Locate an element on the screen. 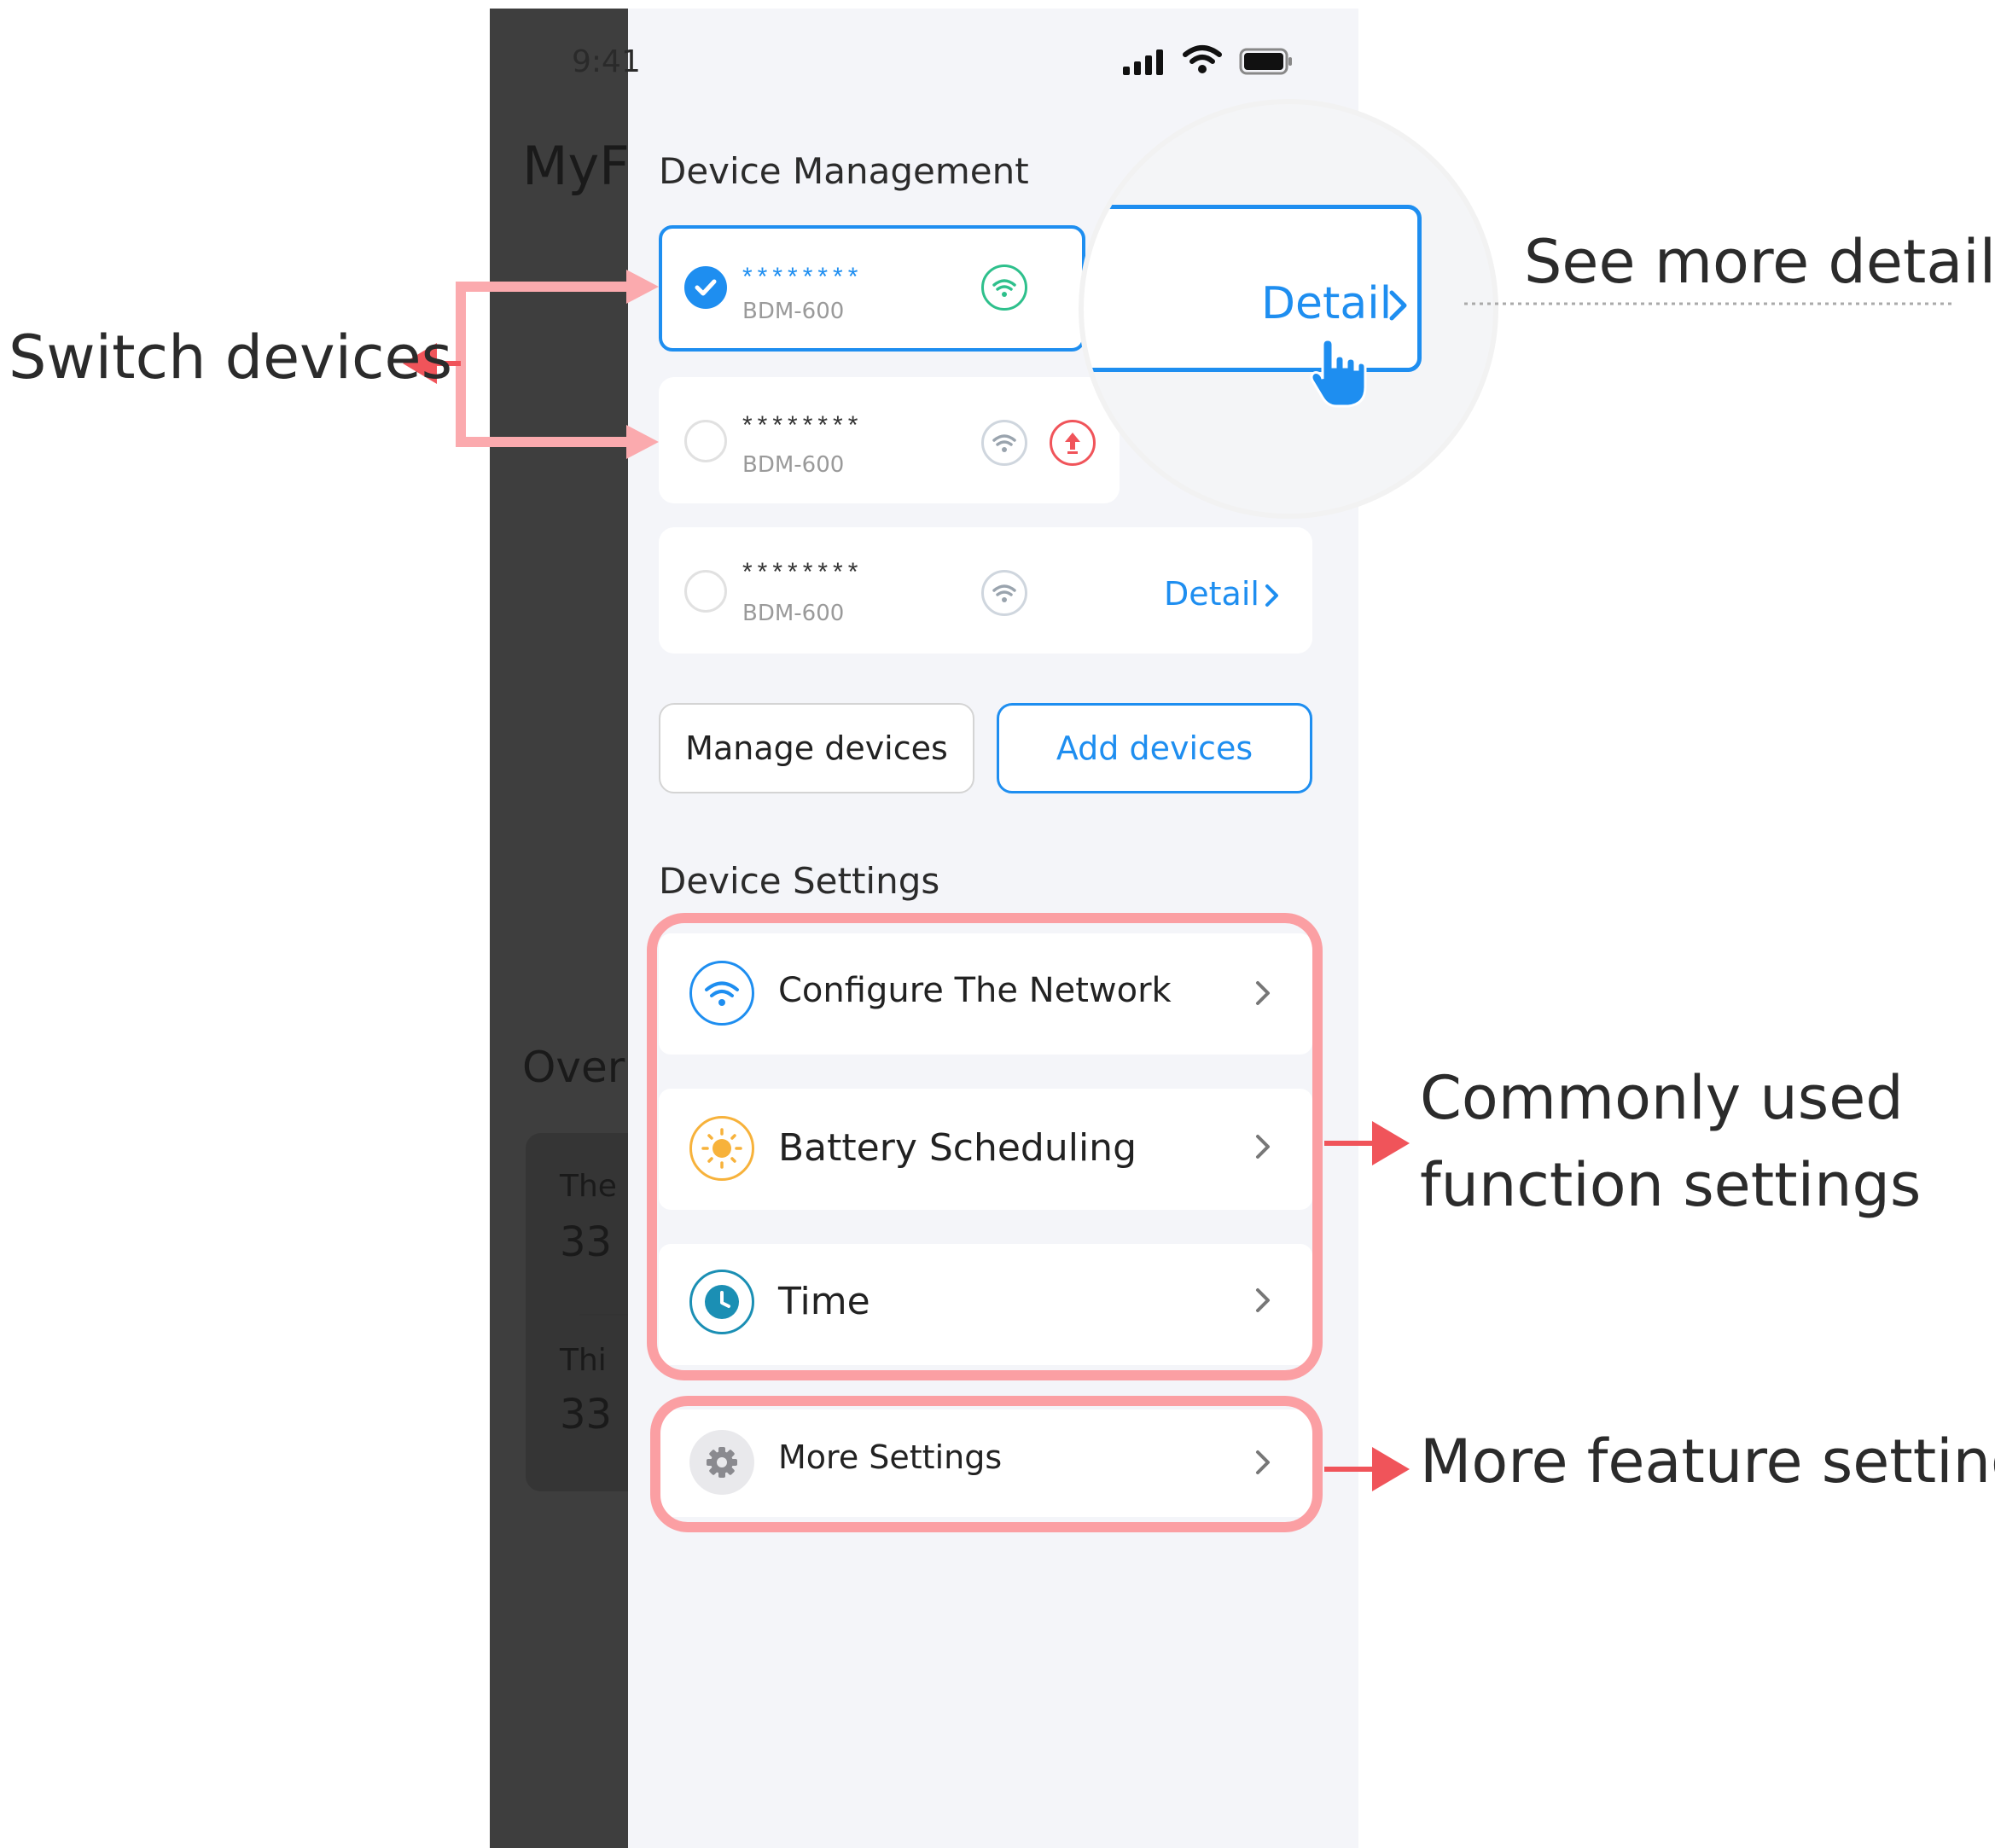  switch-bracket-connector is located at coordinates (543, 364).